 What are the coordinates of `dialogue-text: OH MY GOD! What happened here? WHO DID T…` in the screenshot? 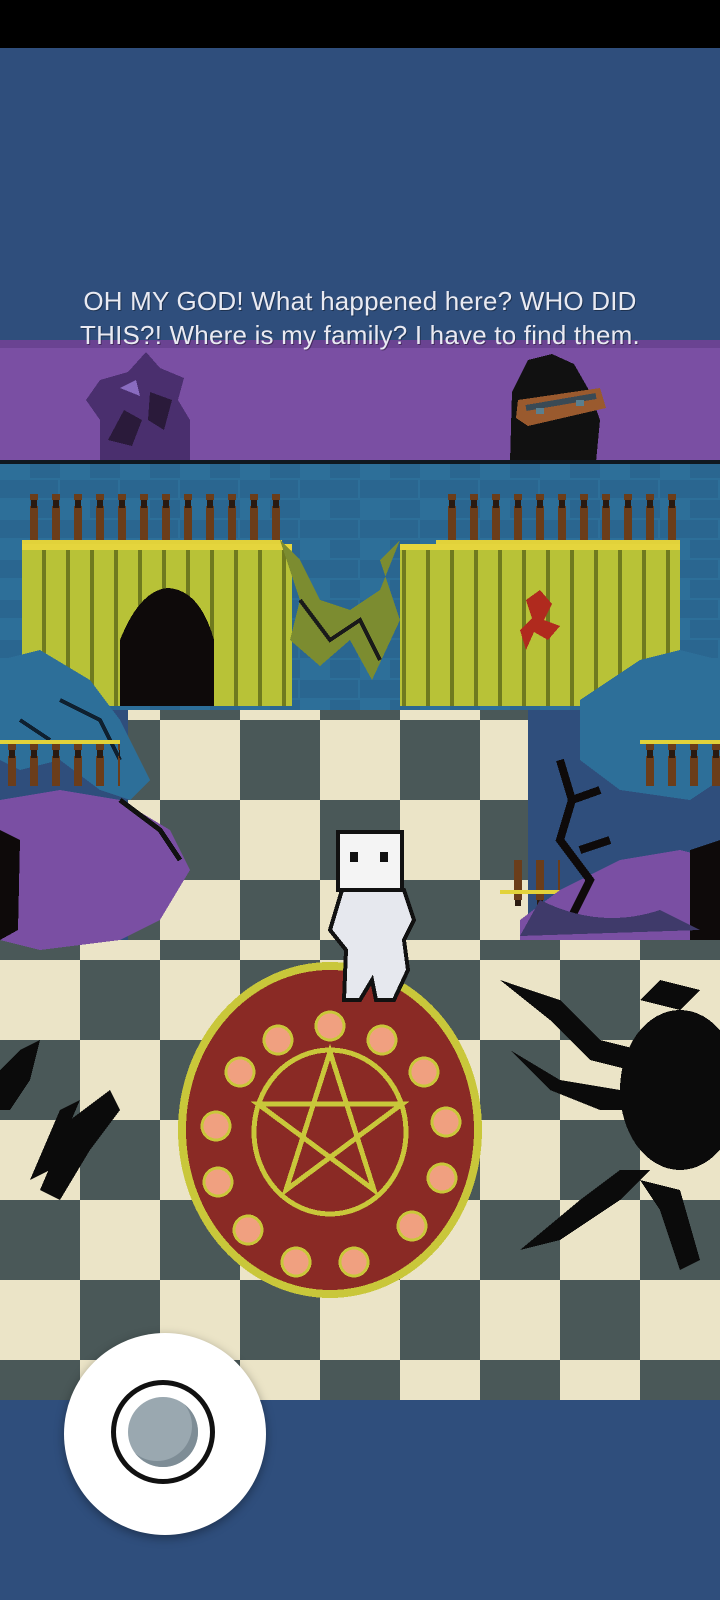 It's located at (360, 318).